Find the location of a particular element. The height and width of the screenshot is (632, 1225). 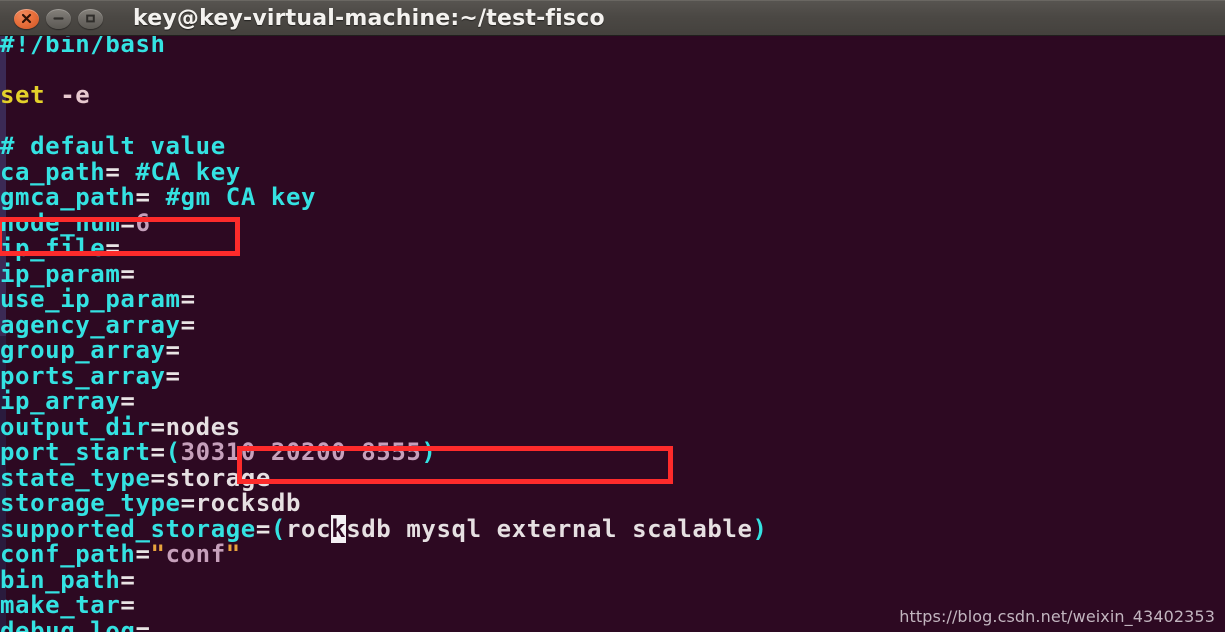

terminal-line: agency_array= is located at coordinates (612, 324).